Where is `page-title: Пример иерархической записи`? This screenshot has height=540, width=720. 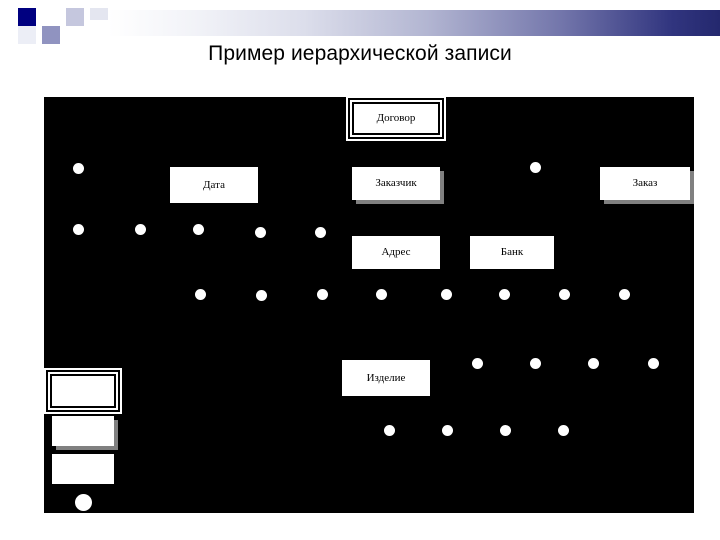 page-title: Пример иерархической записи is located at coordinates (360, 53).